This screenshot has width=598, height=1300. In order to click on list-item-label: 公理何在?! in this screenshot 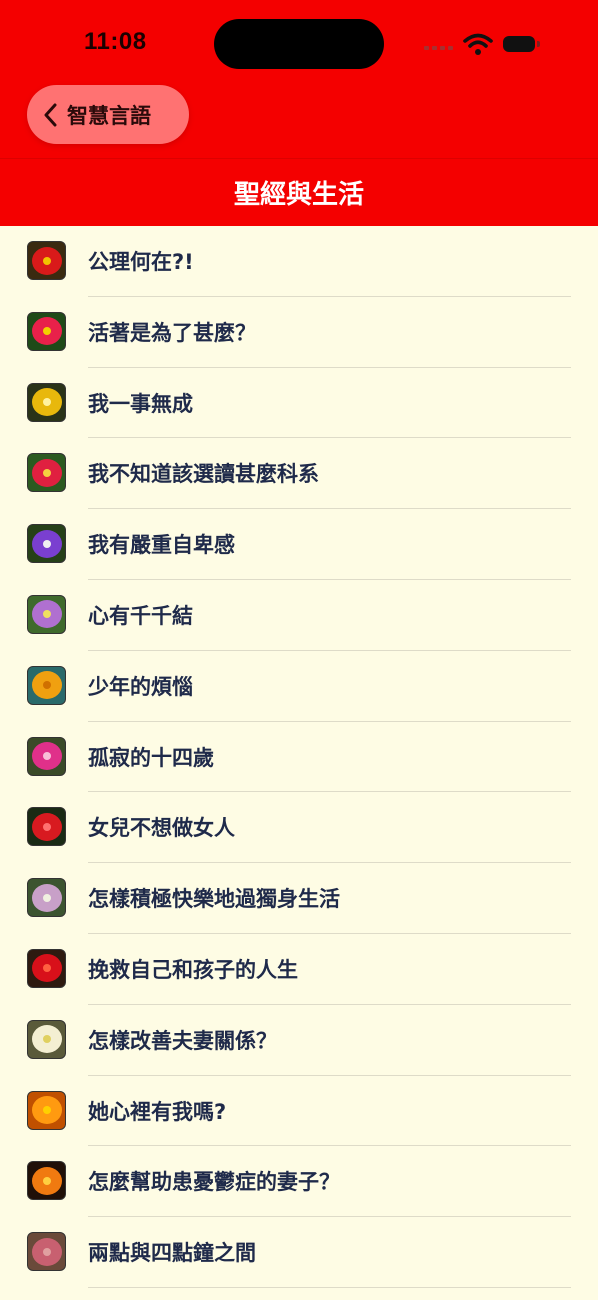, I will do `click(141, 262)`.